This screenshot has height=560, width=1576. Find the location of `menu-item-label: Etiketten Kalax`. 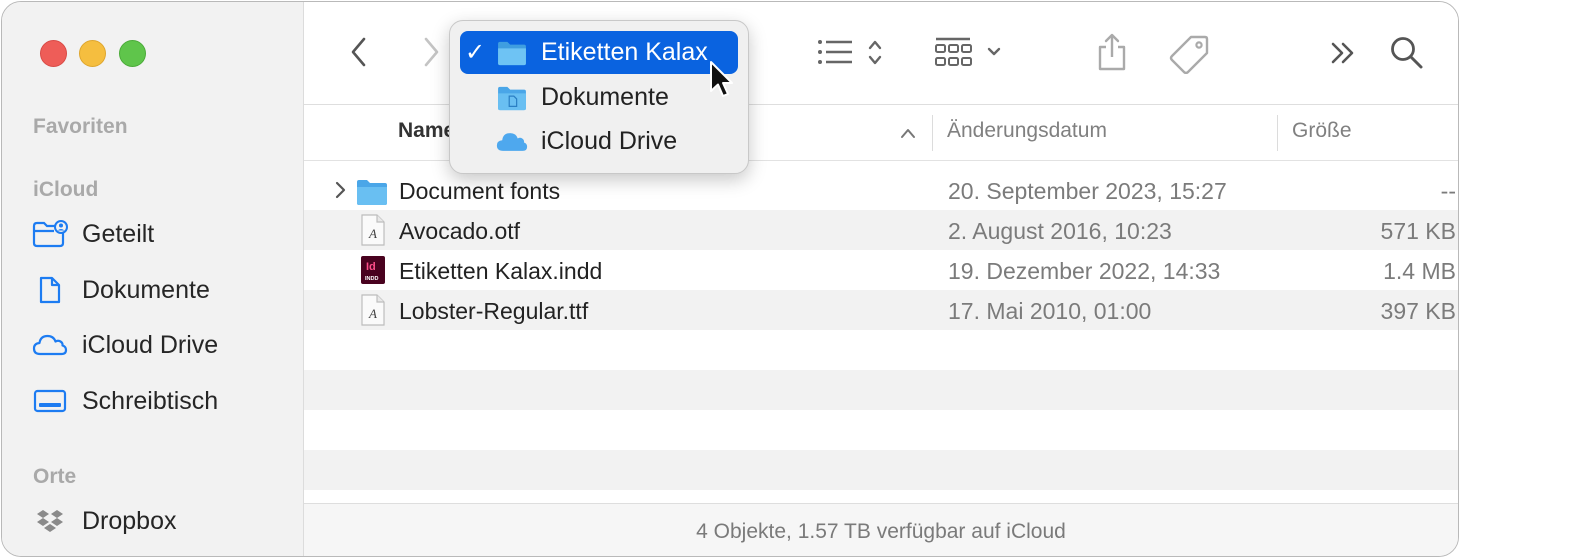

menu-item-label: Etiketten Kalax is located at coordinates (624, 52).